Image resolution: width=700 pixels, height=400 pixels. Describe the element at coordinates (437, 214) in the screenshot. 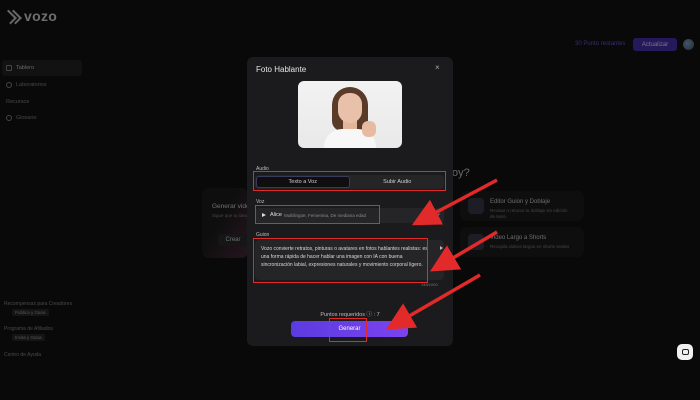

I see `chevron-down-icon` at that location.